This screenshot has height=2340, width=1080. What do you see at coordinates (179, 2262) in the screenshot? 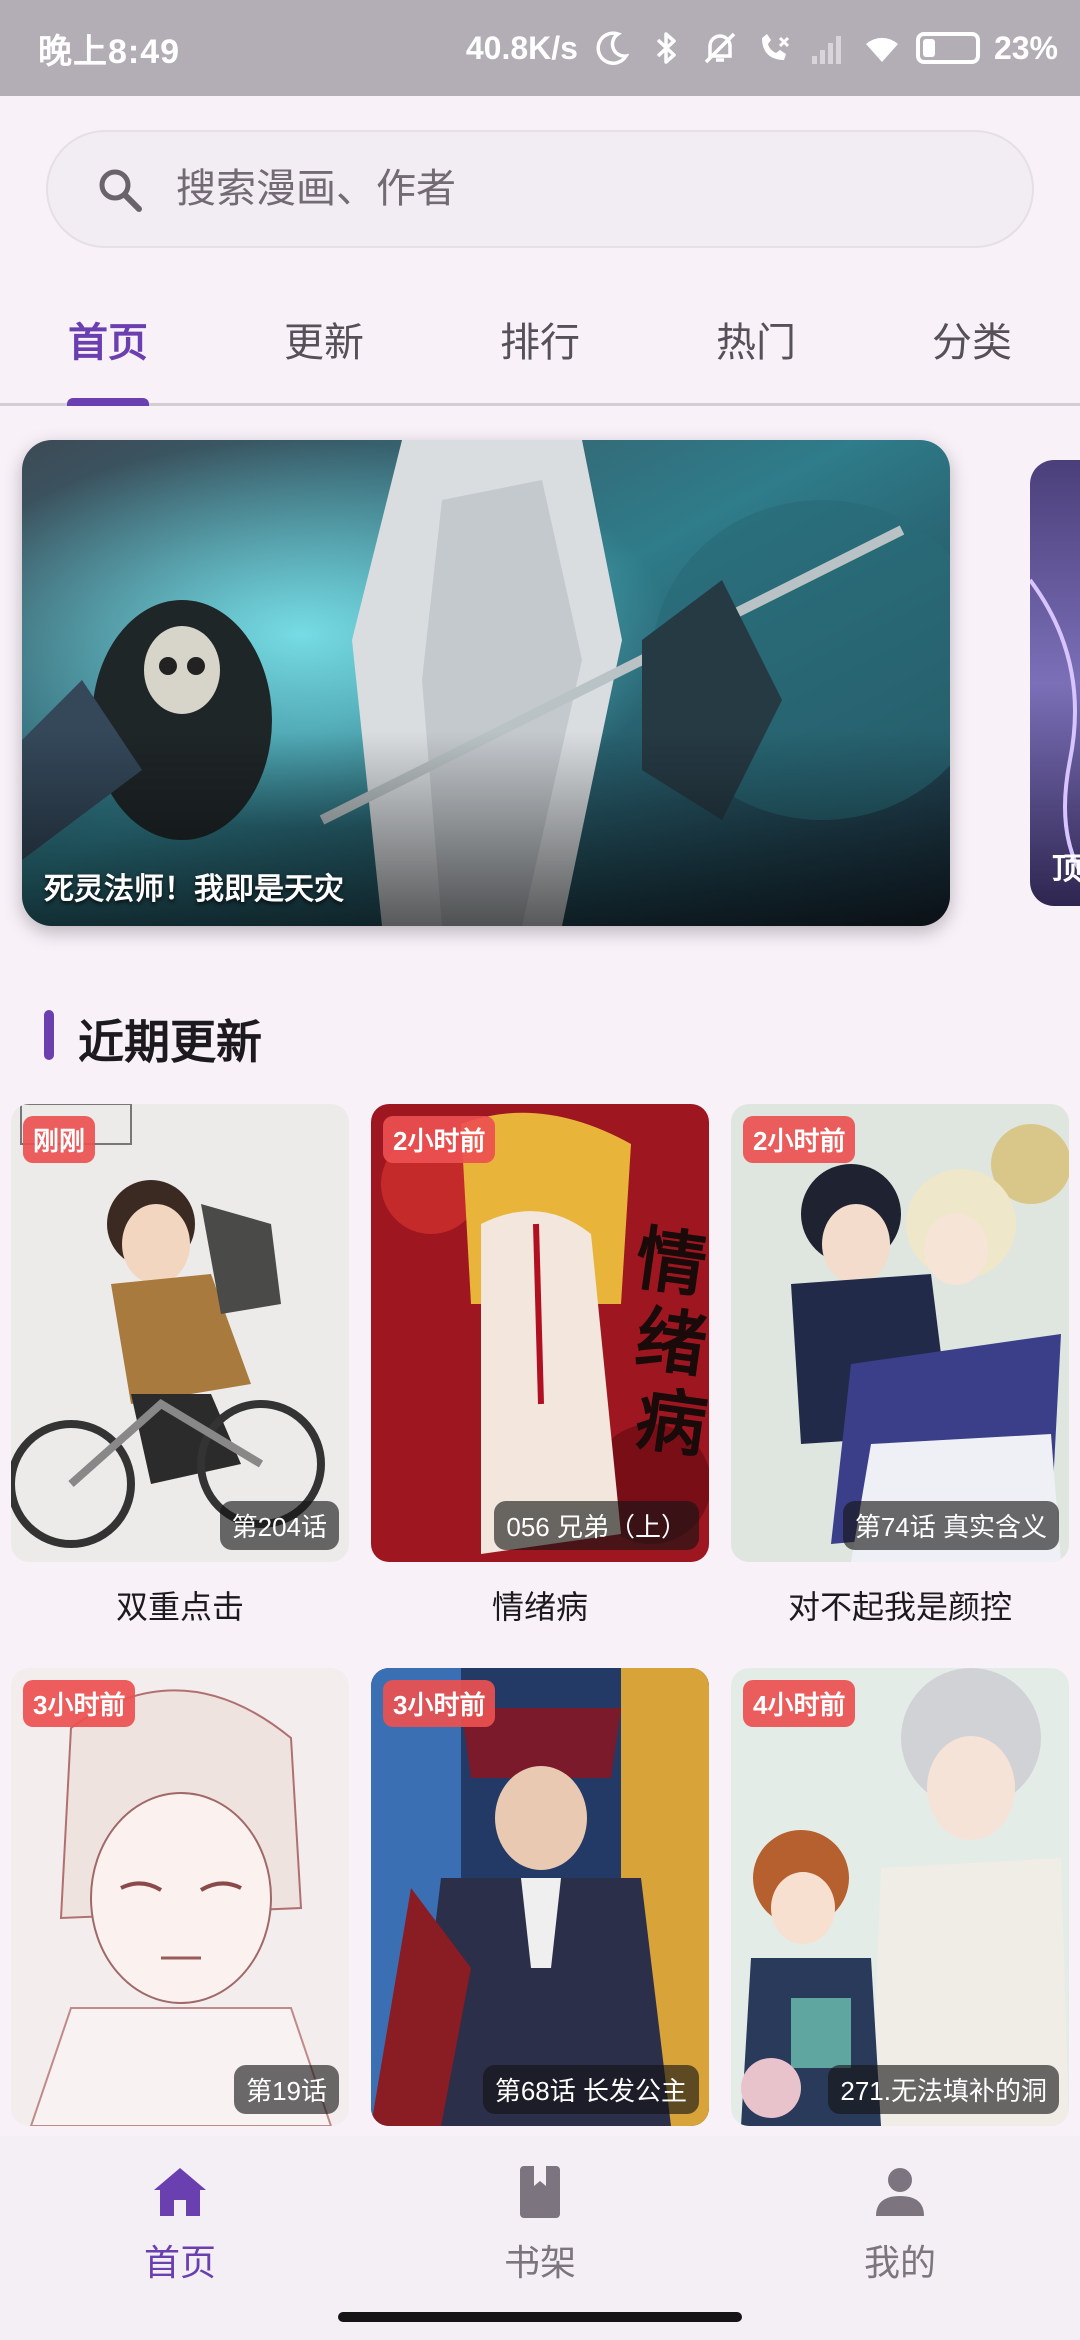
I see `nav-home-label: 首页` at bounding box center [179, 2262].